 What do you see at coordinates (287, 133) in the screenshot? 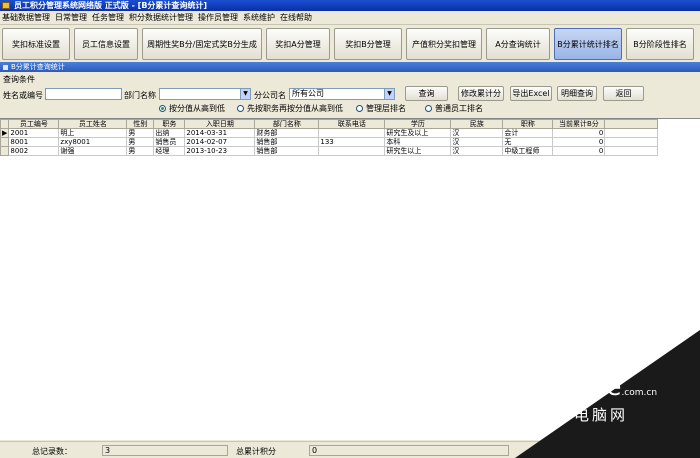
I see `cell-dept: 财务部` at bounding box center [287, 133].